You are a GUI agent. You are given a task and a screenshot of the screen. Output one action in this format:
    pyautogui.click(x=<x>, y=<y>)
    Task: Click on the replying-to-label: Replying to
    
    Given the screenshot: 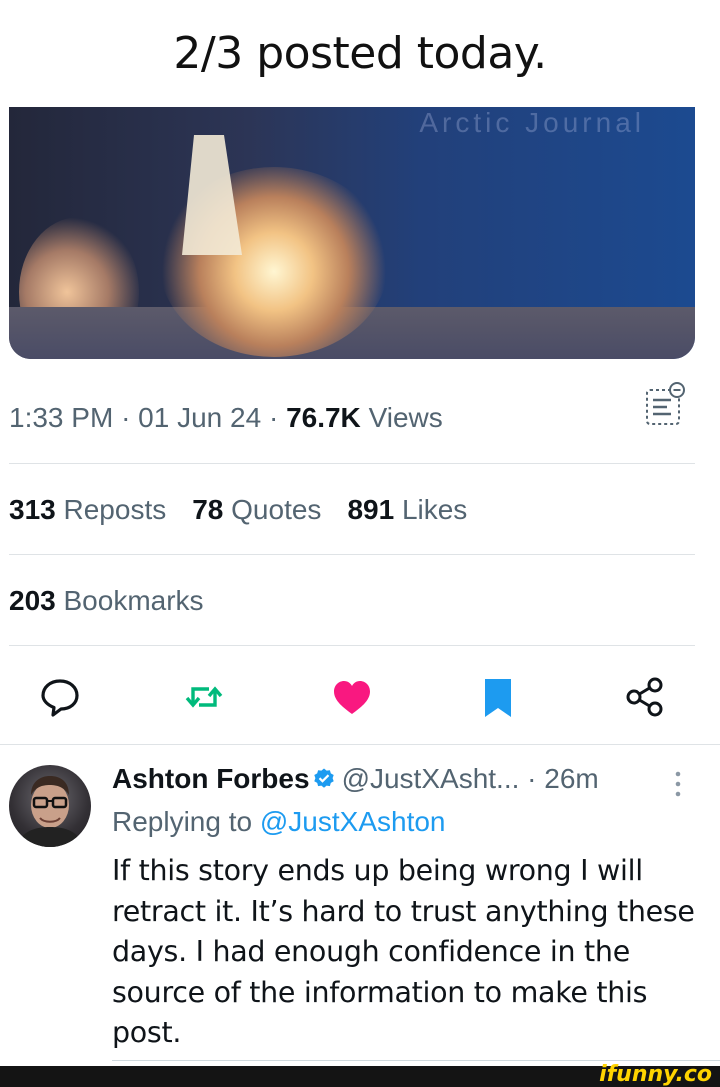 What is the action you would take?
    pyautogui.click(x=182, y=821)
    